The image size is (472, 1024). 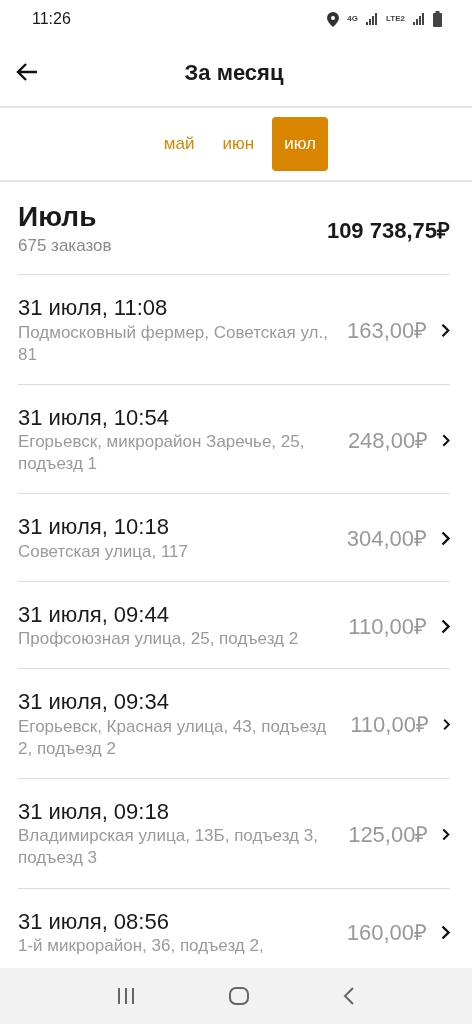 I want to click on order-date: 31 июля, 11:08, so click(x=93, y=308).